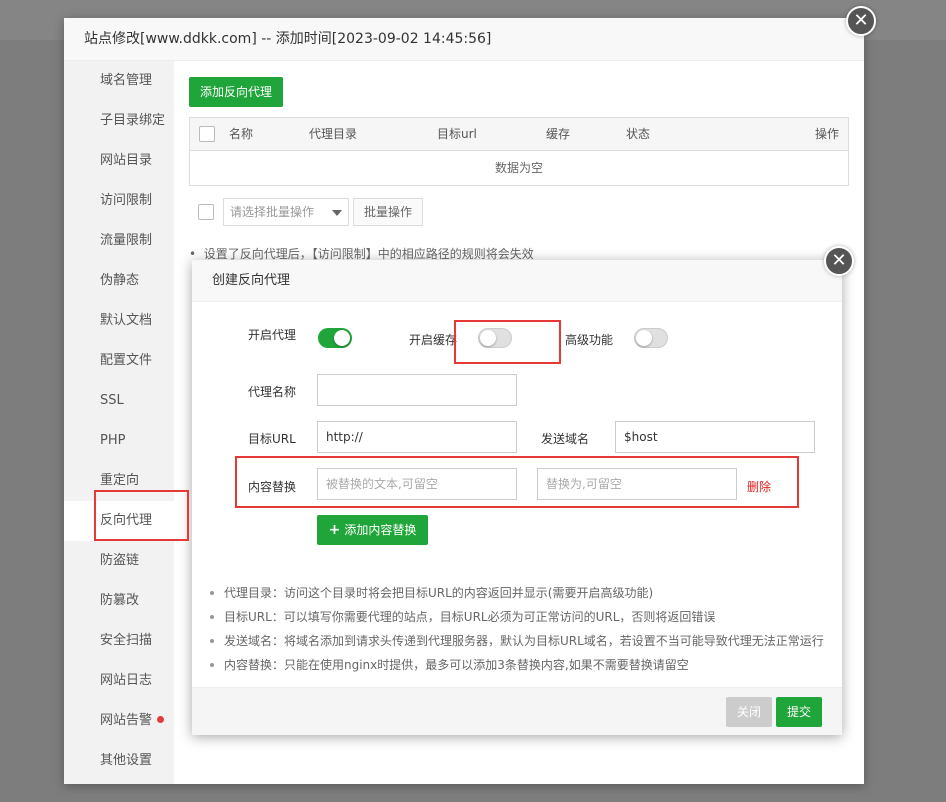 The height and width of the screenshot is (802, 946). Describe the element at coordinates (206, 212) in the screenshot. I see `batch-checkbox` at that location.